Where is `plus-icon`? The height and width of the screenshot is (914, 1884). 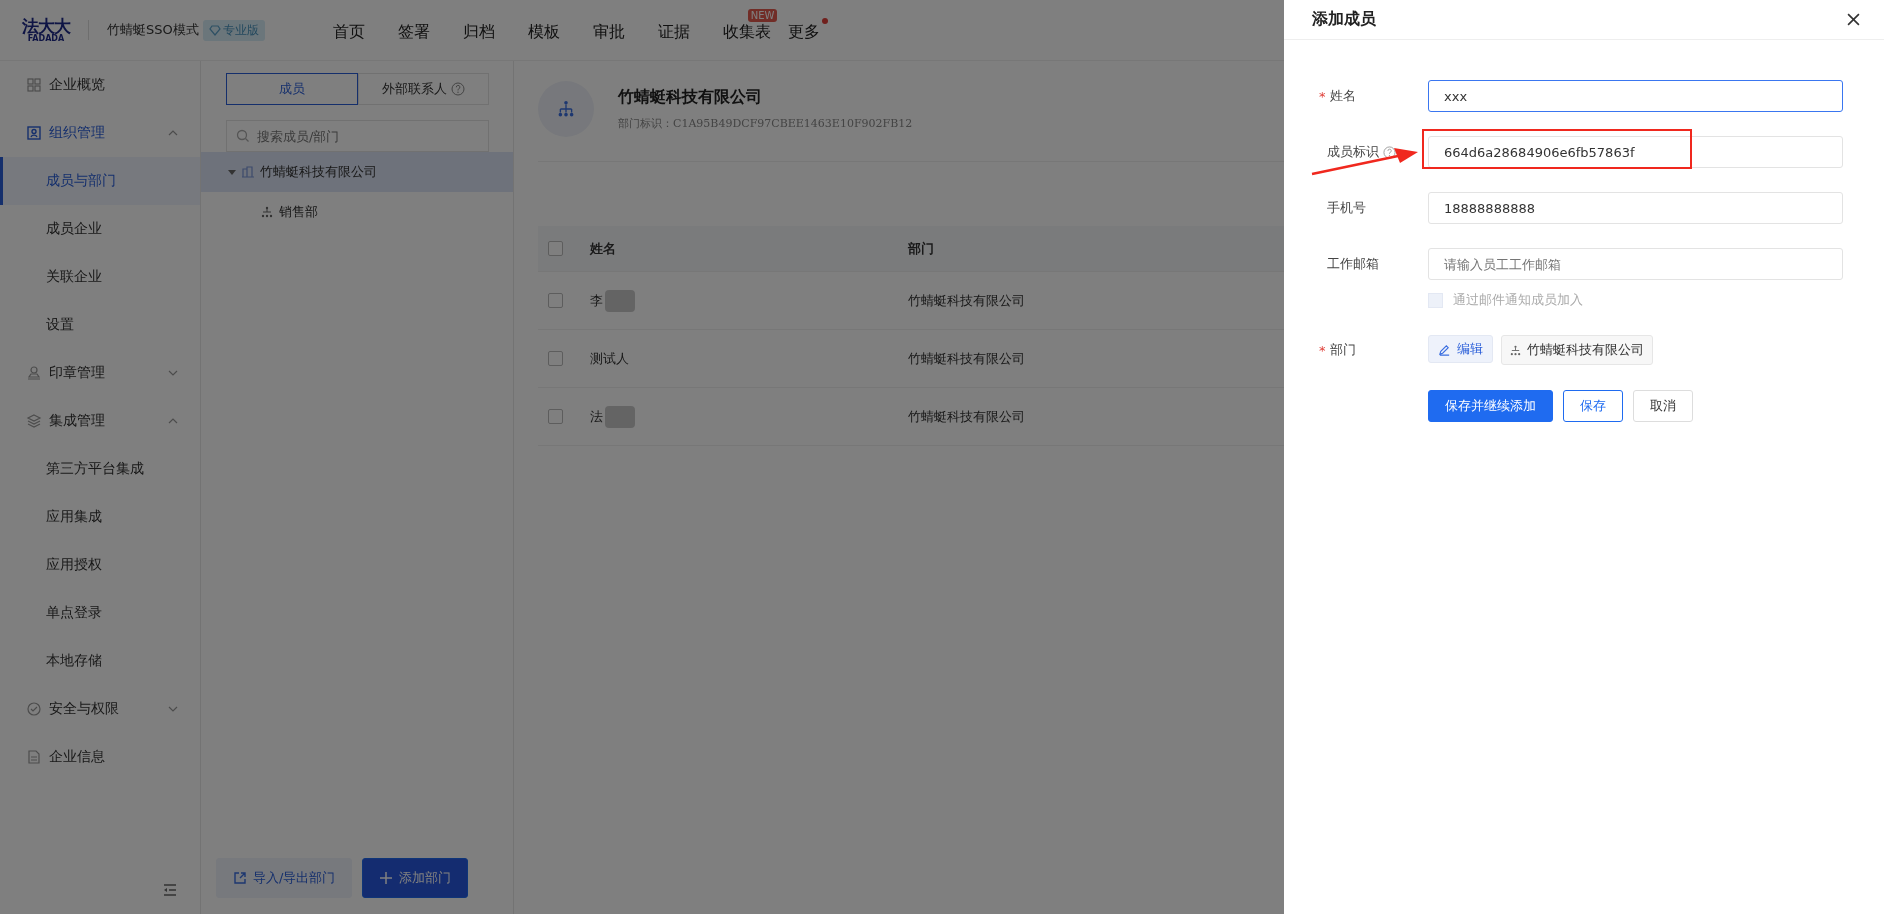 plus-icon is located at coordinates (386, 878).